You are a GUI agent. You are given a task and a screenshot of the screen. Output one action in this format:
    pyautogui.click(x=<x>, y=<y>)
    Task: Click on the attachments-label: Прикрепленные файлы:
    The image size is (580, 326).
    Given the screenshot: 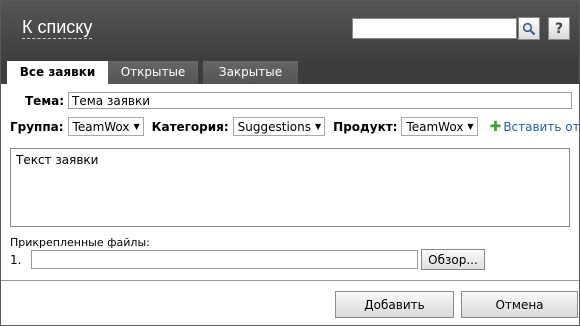 What is the action you would take?
    pyautogui.click(x=80, y=242)
    